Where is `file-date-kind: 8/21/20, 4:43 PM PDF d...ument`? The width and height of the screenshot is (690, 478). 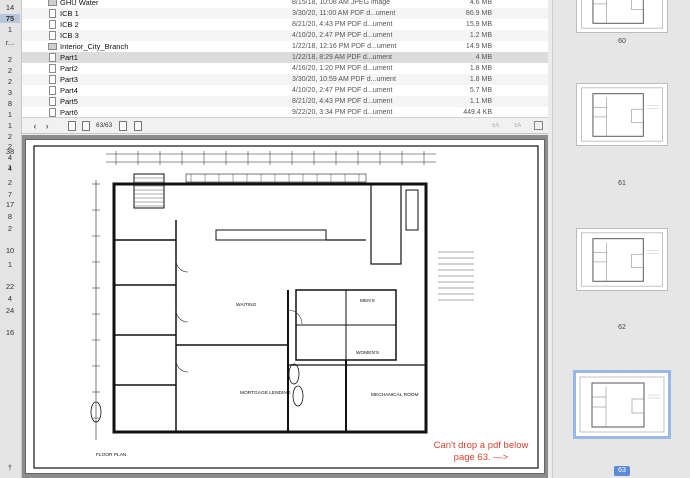
file-date-kind: 8/21/20, 4:43 PM PDF d...ument is located at coordinates (342, 101).